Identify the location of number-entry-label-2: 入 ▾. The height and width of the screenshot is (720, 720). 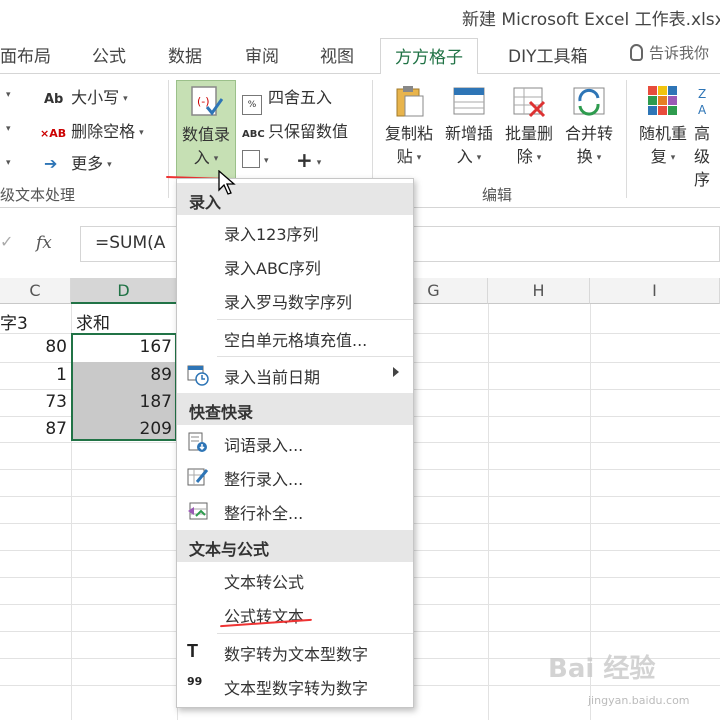
(206, 157).